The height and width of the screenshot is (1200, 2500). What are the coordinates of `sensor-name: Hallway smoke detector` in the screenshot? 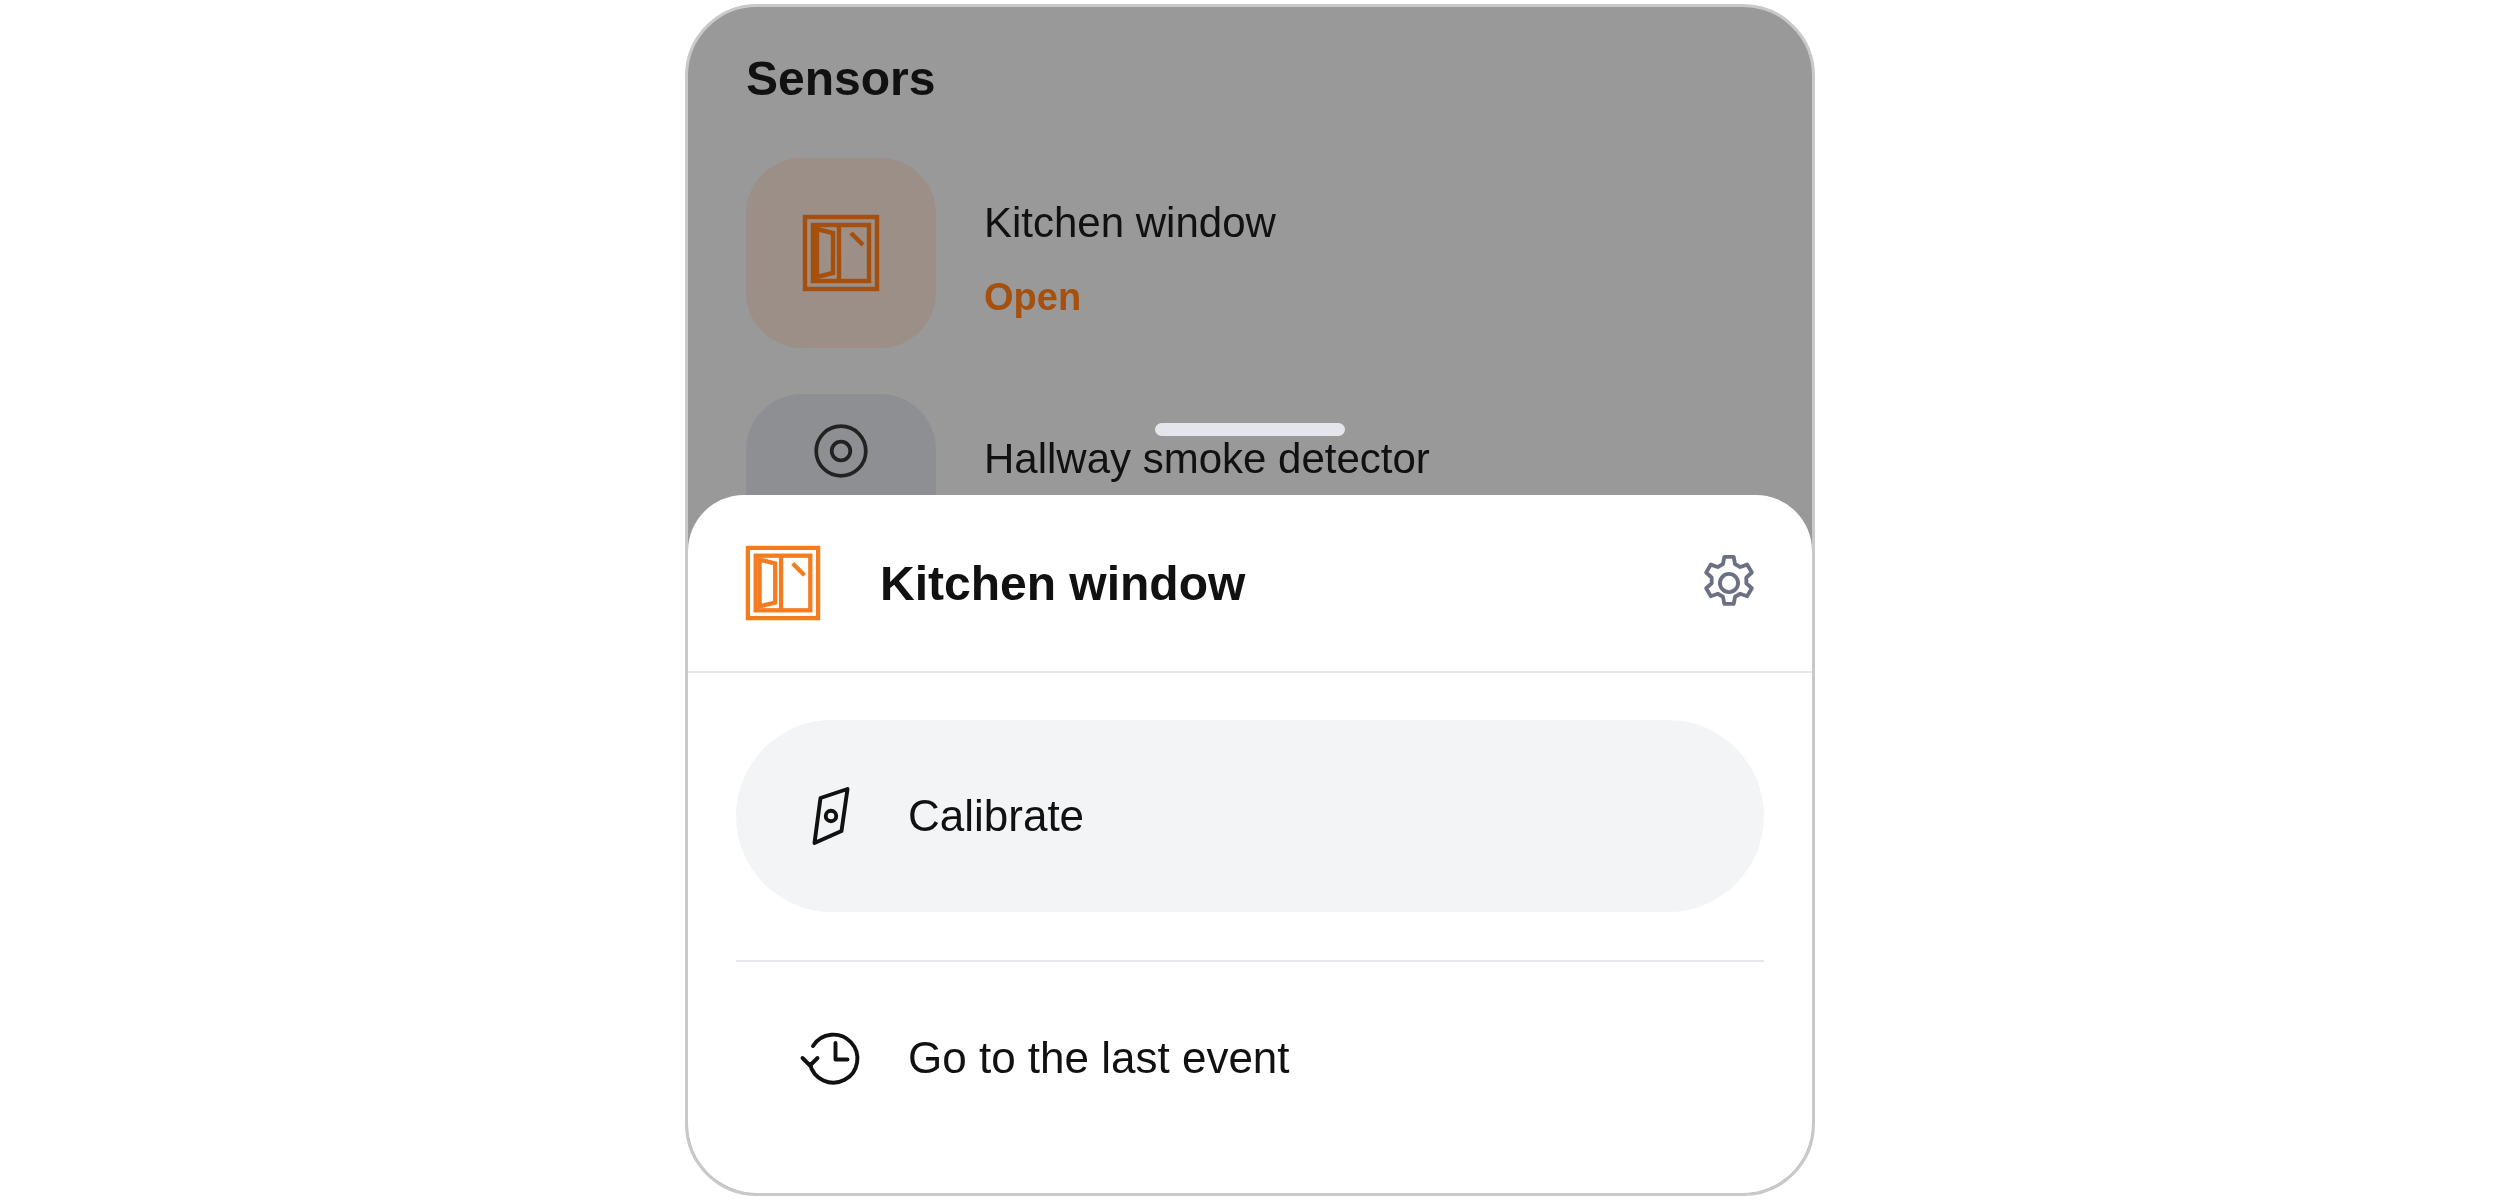 It's located at (1207, 459).